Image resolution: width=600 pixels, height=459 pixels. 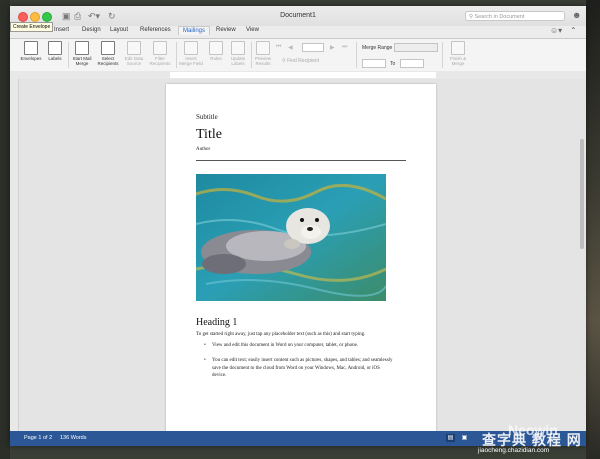 What do you see at coordinates (450, 438) in the screenshot?
I see `print-layout-view-button: ▤` at bounding box center [450, 438].